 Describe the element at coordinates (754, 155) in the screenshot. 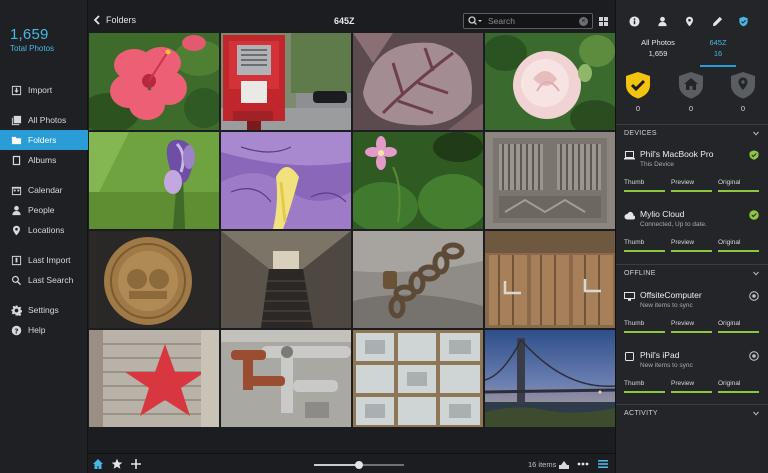

I see `synced-shield-icon` at that location.